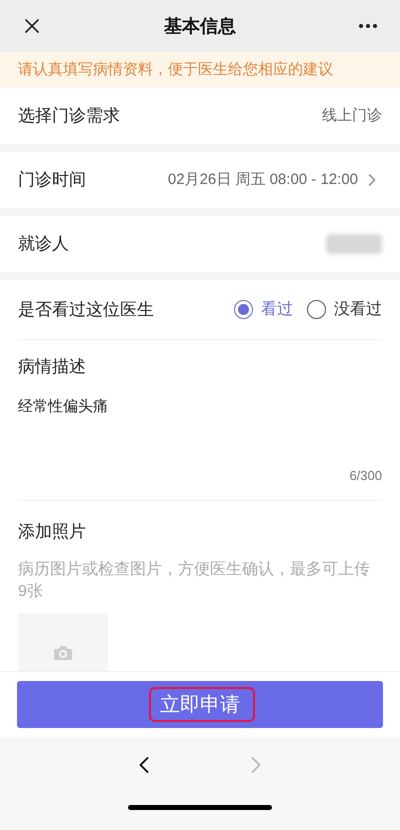 The height and width of the screenshot is (830, 400). Describe the element at coordinates (86, 309) in the screenshot. I see `question-label: 是否看过这位医生` at that location.